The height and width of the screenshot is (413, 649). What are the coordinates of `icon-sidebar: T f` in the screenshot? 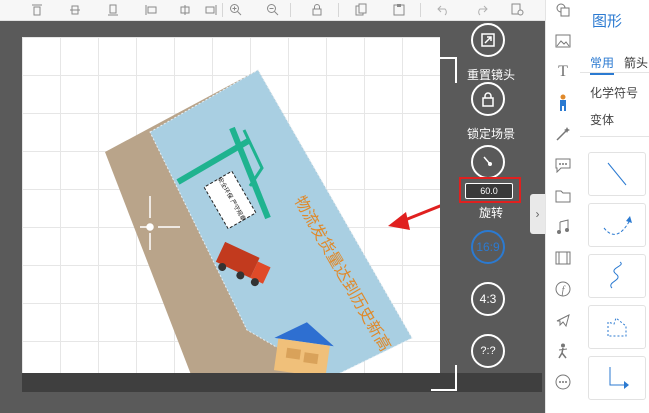 It's located at (563, 206).